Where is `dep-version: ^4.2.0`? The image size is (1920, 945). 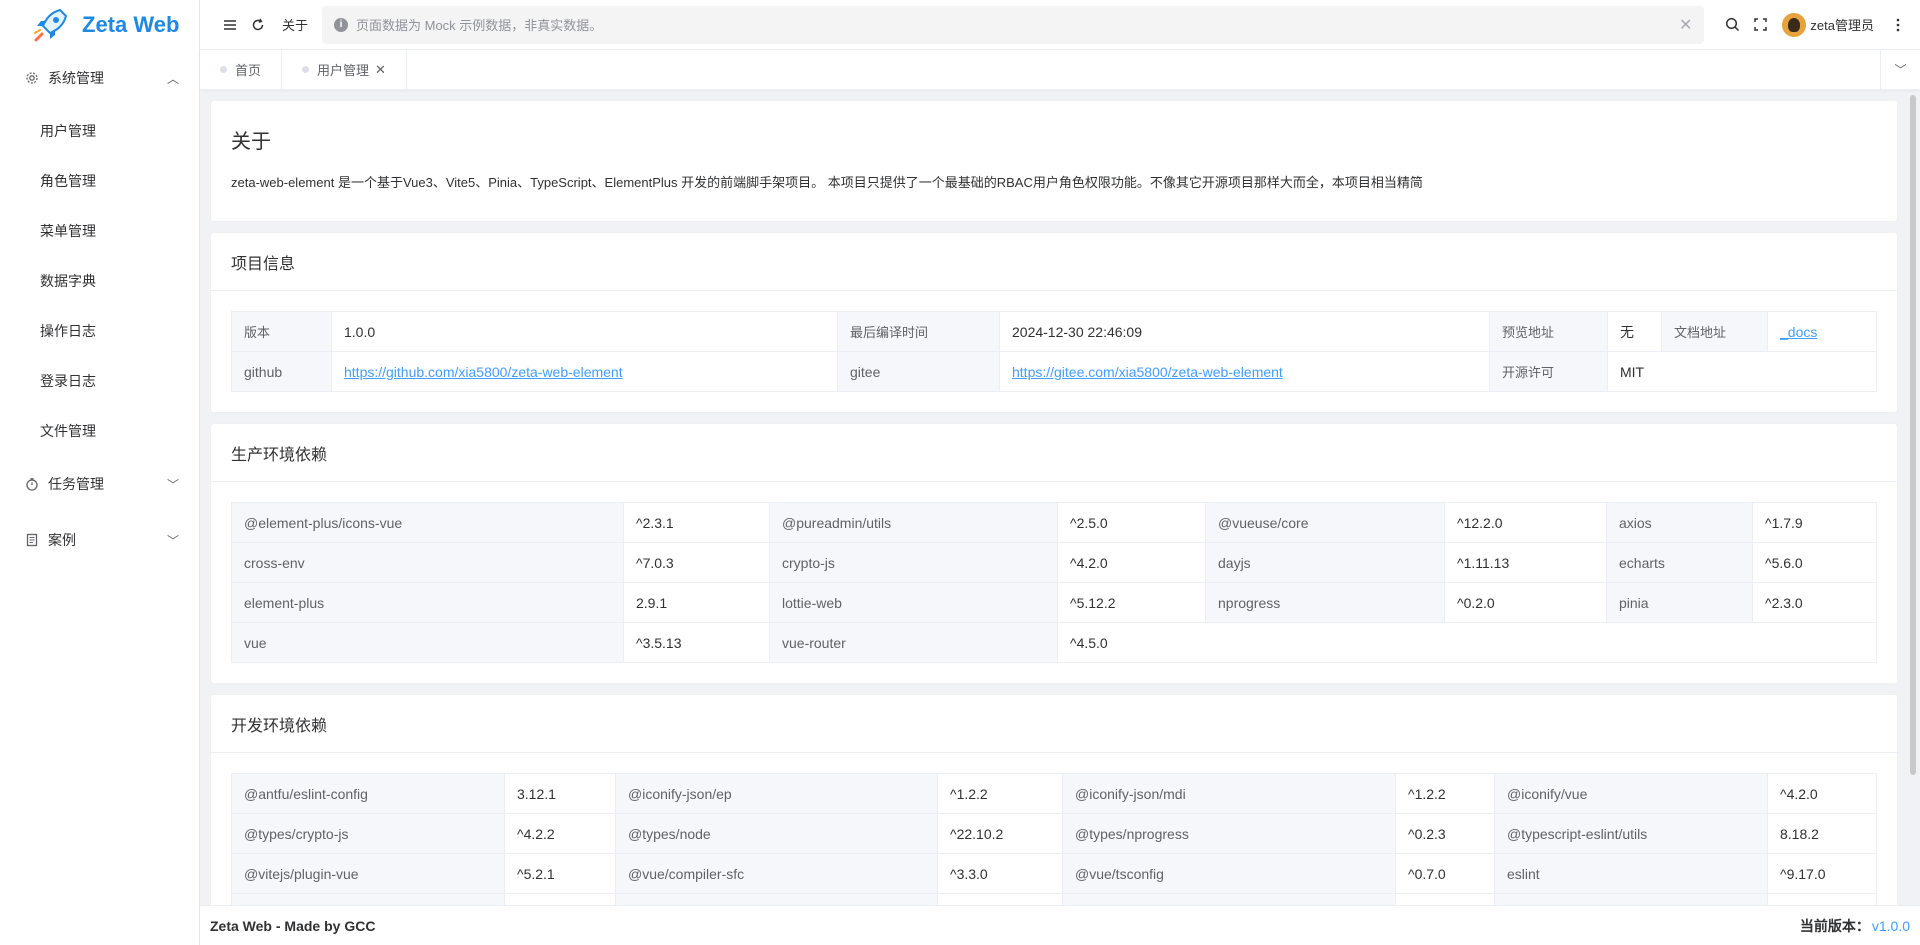
dep-version: ^4.2.0 is located at coordinates (1822, 793).